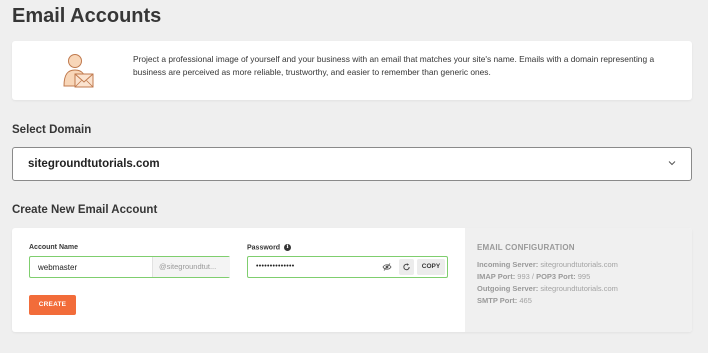  I want to click on refresh-icon, so click(406, 267).